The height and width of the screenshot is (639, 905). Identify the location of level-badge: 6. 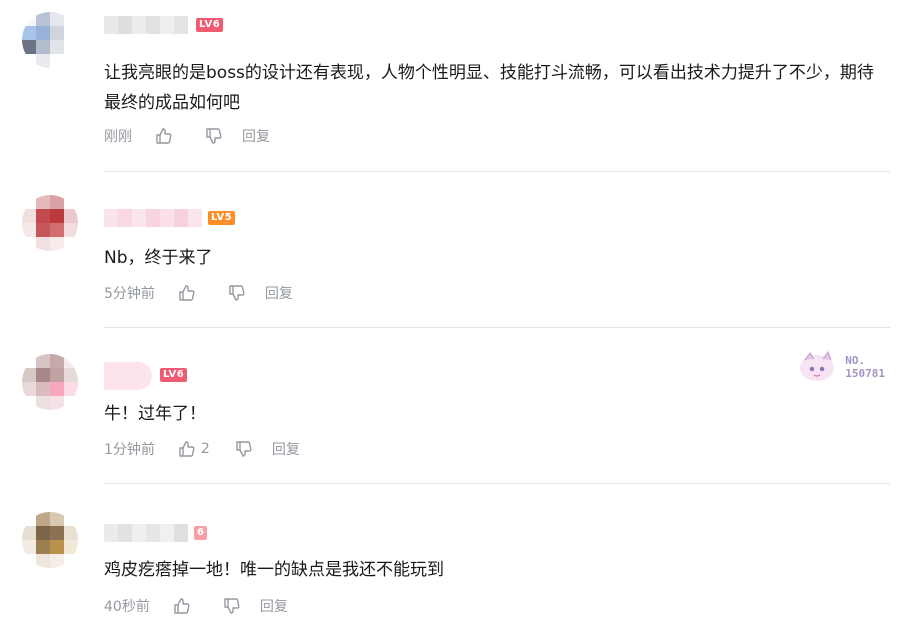
(201, 533).